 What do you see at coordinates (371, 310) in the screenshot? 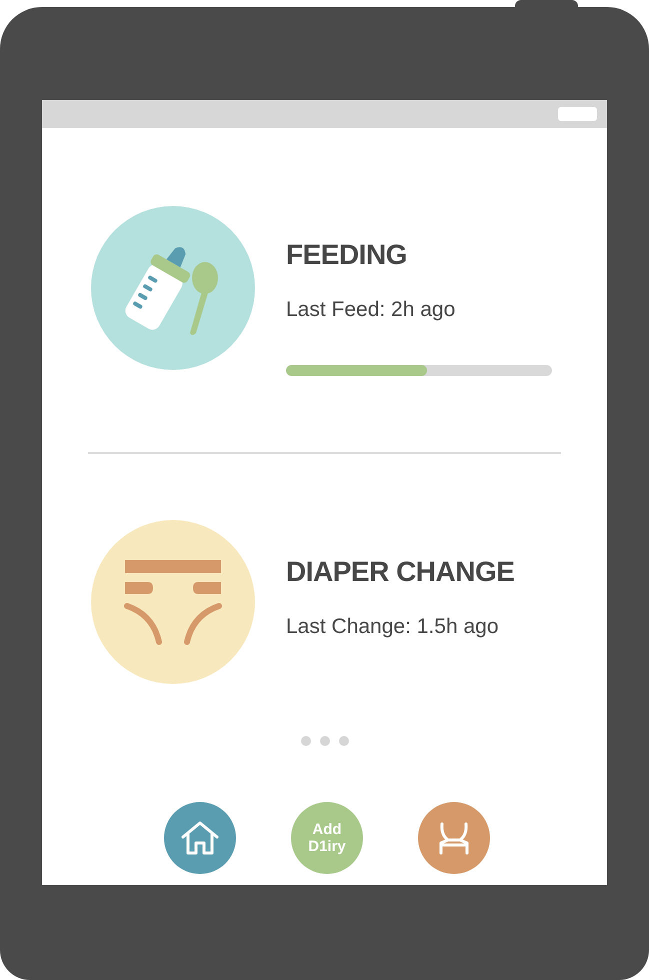
I see `card-subtitle: Last Feed: 2h ago` at bounding box center [371, 310].